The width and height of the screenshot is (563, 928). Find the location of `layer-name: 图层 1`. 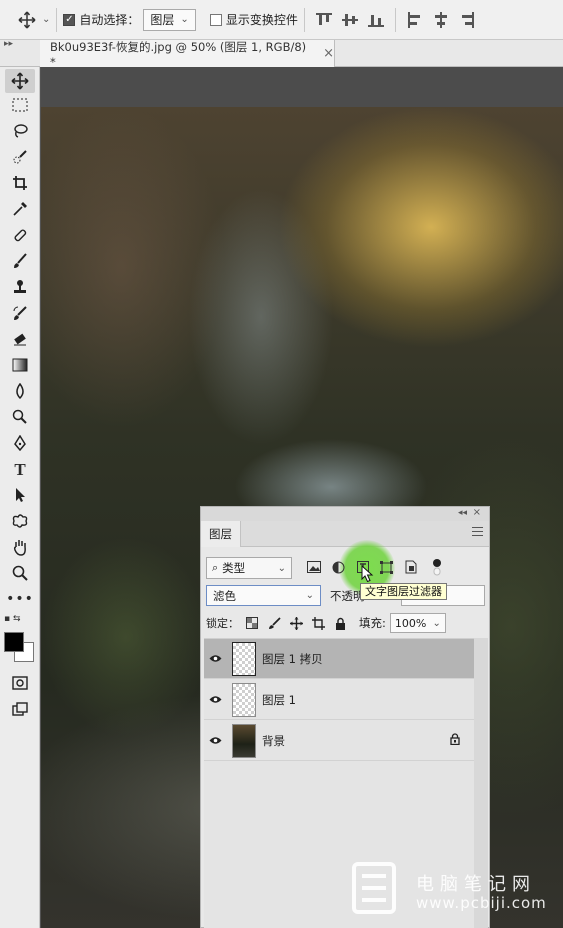

layer-name: 图层 1 is located at coordinates (279, 700).